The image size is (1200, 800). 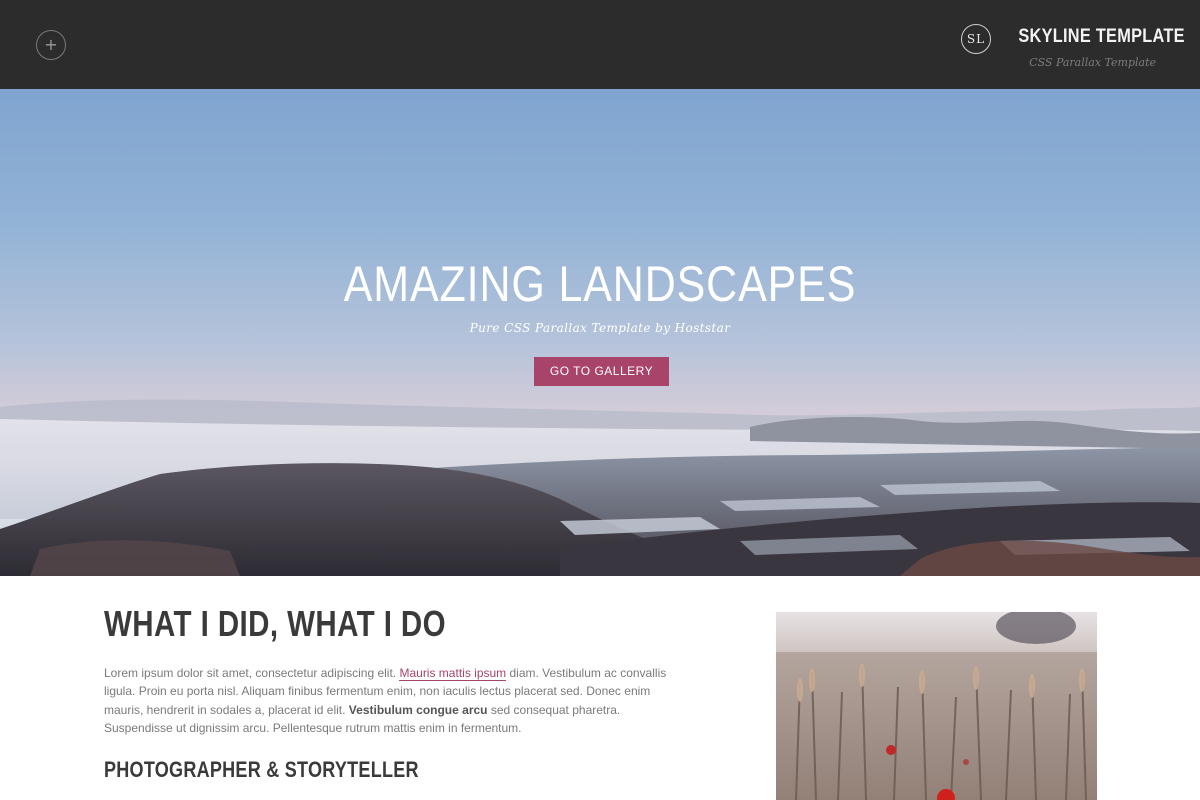 I want to click on paragraph-bold-text: Vestibulum congue arcu, so click(x=418, y=709).